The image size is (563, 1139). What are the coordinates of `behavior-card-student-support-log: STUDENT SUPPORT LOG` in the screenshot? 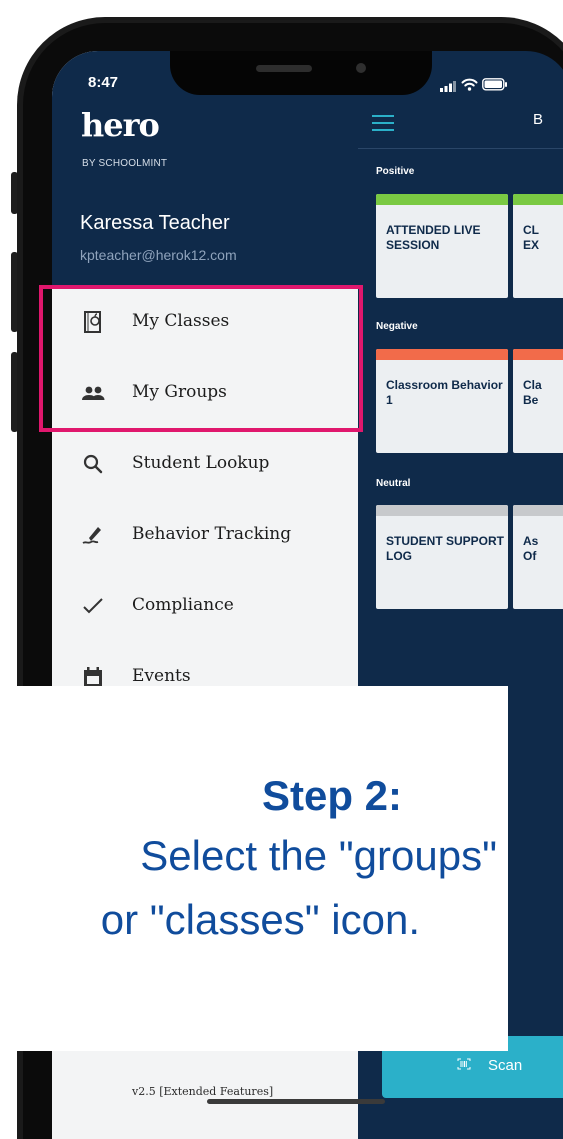 It's located at (442, 557).